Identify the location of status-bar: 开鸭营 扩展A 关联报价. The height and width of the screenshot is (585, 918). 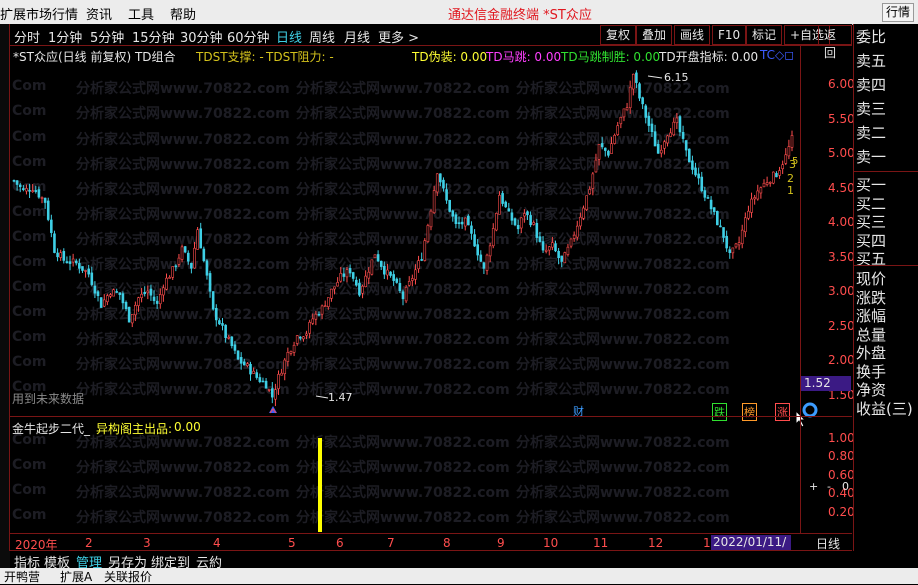
(459, 576).